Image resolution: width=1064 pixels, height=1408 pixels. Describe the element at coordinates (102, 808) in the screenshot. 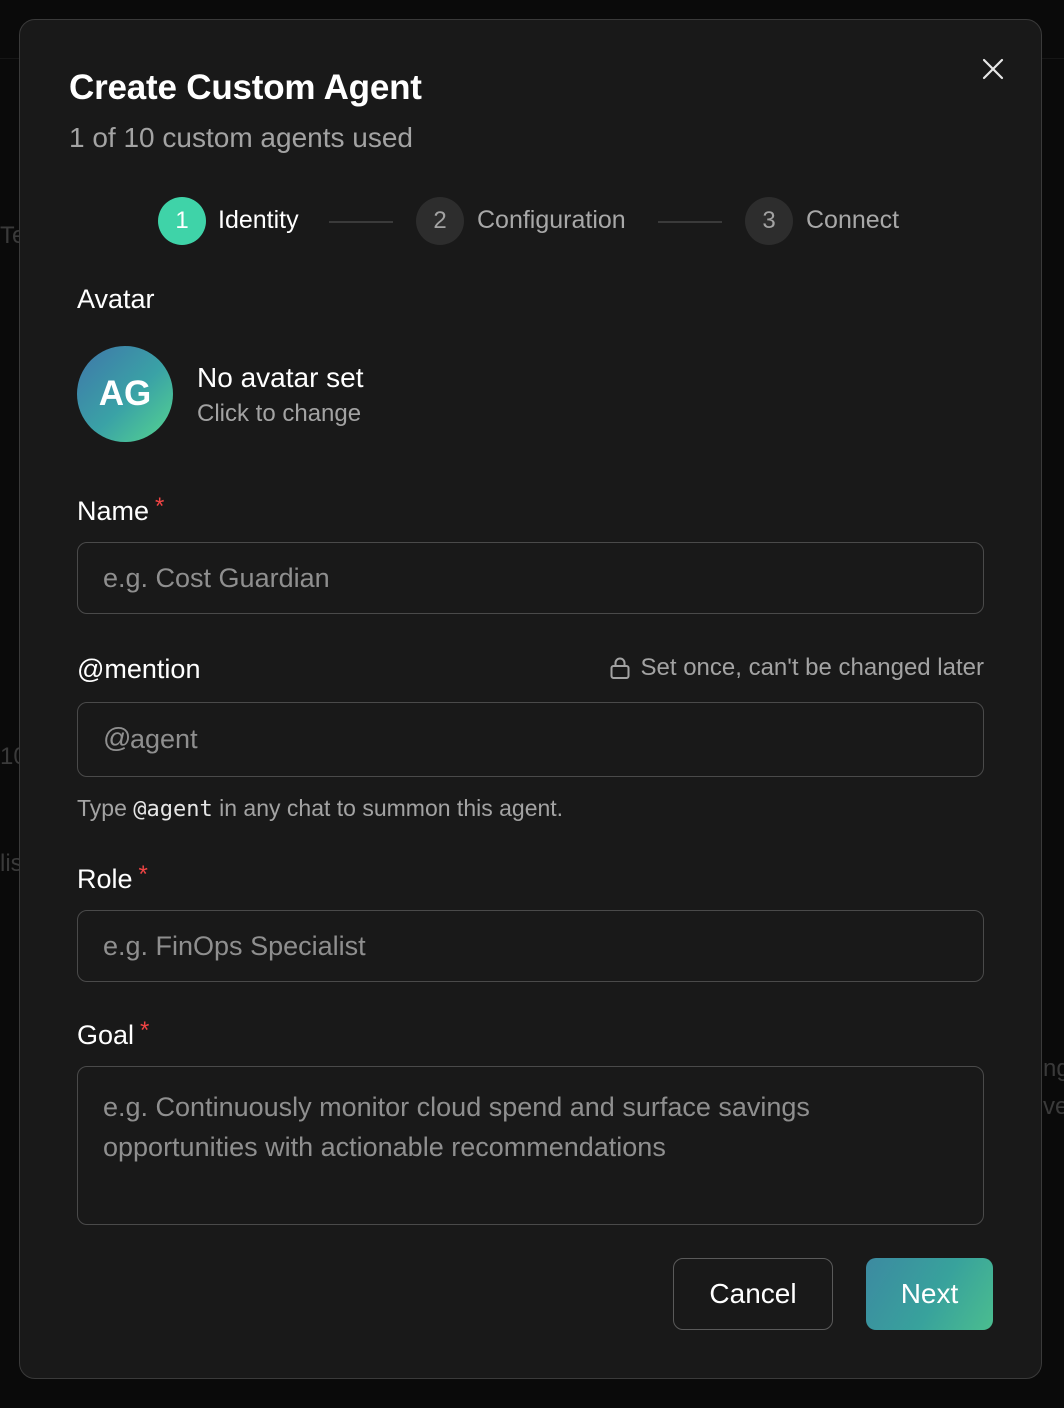

I see `helper-prefix: Type` at that location.